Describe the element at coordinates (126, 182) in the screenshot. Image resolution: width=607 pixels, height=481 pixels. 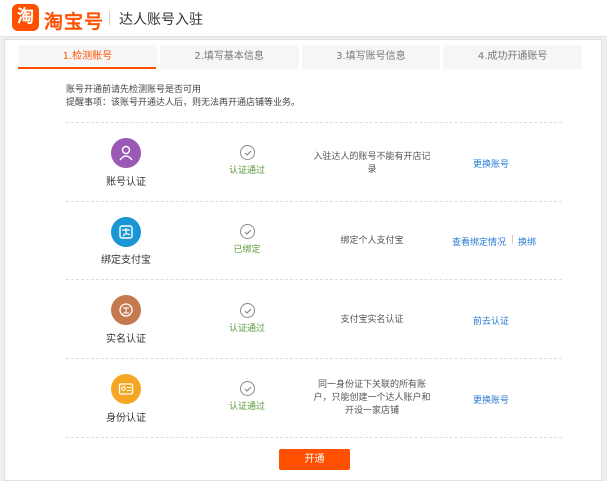
I see `row-label: 账号认证` at that location.